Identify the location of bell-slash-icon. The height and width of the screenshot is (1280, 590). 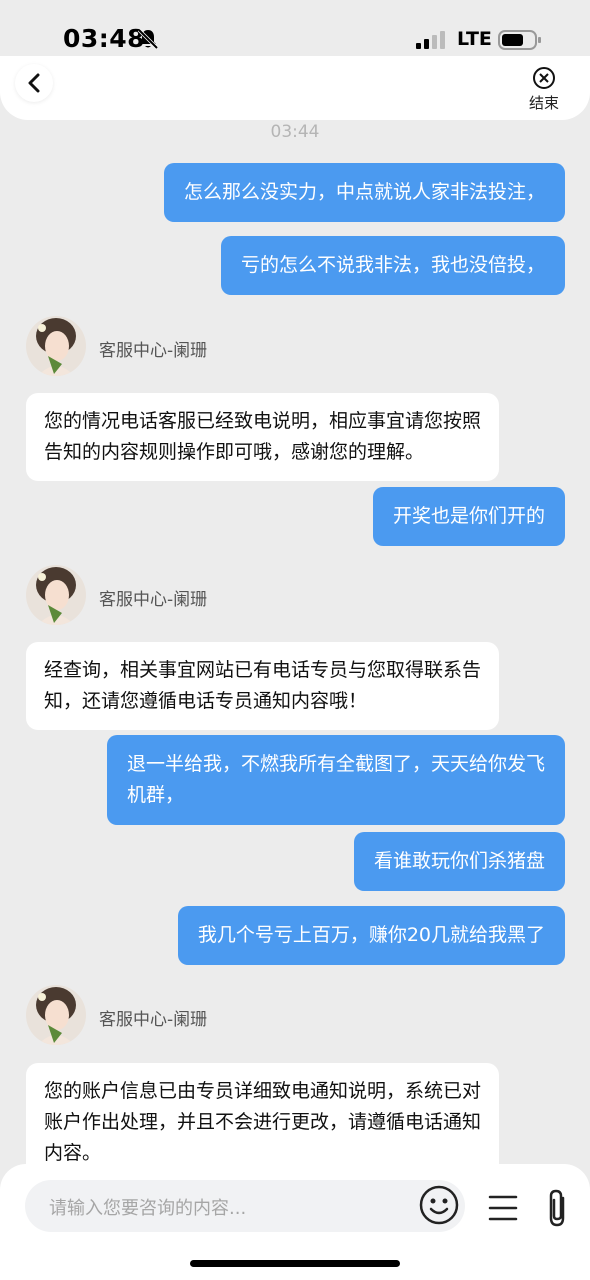
(148, 39).